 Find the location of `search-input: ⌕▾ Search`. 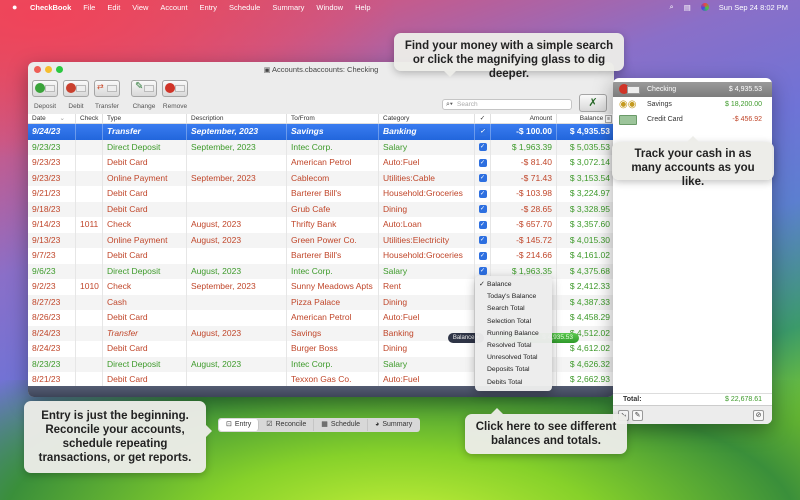

search-input: ⌕▾ Search is located at coordinates (507, 104).